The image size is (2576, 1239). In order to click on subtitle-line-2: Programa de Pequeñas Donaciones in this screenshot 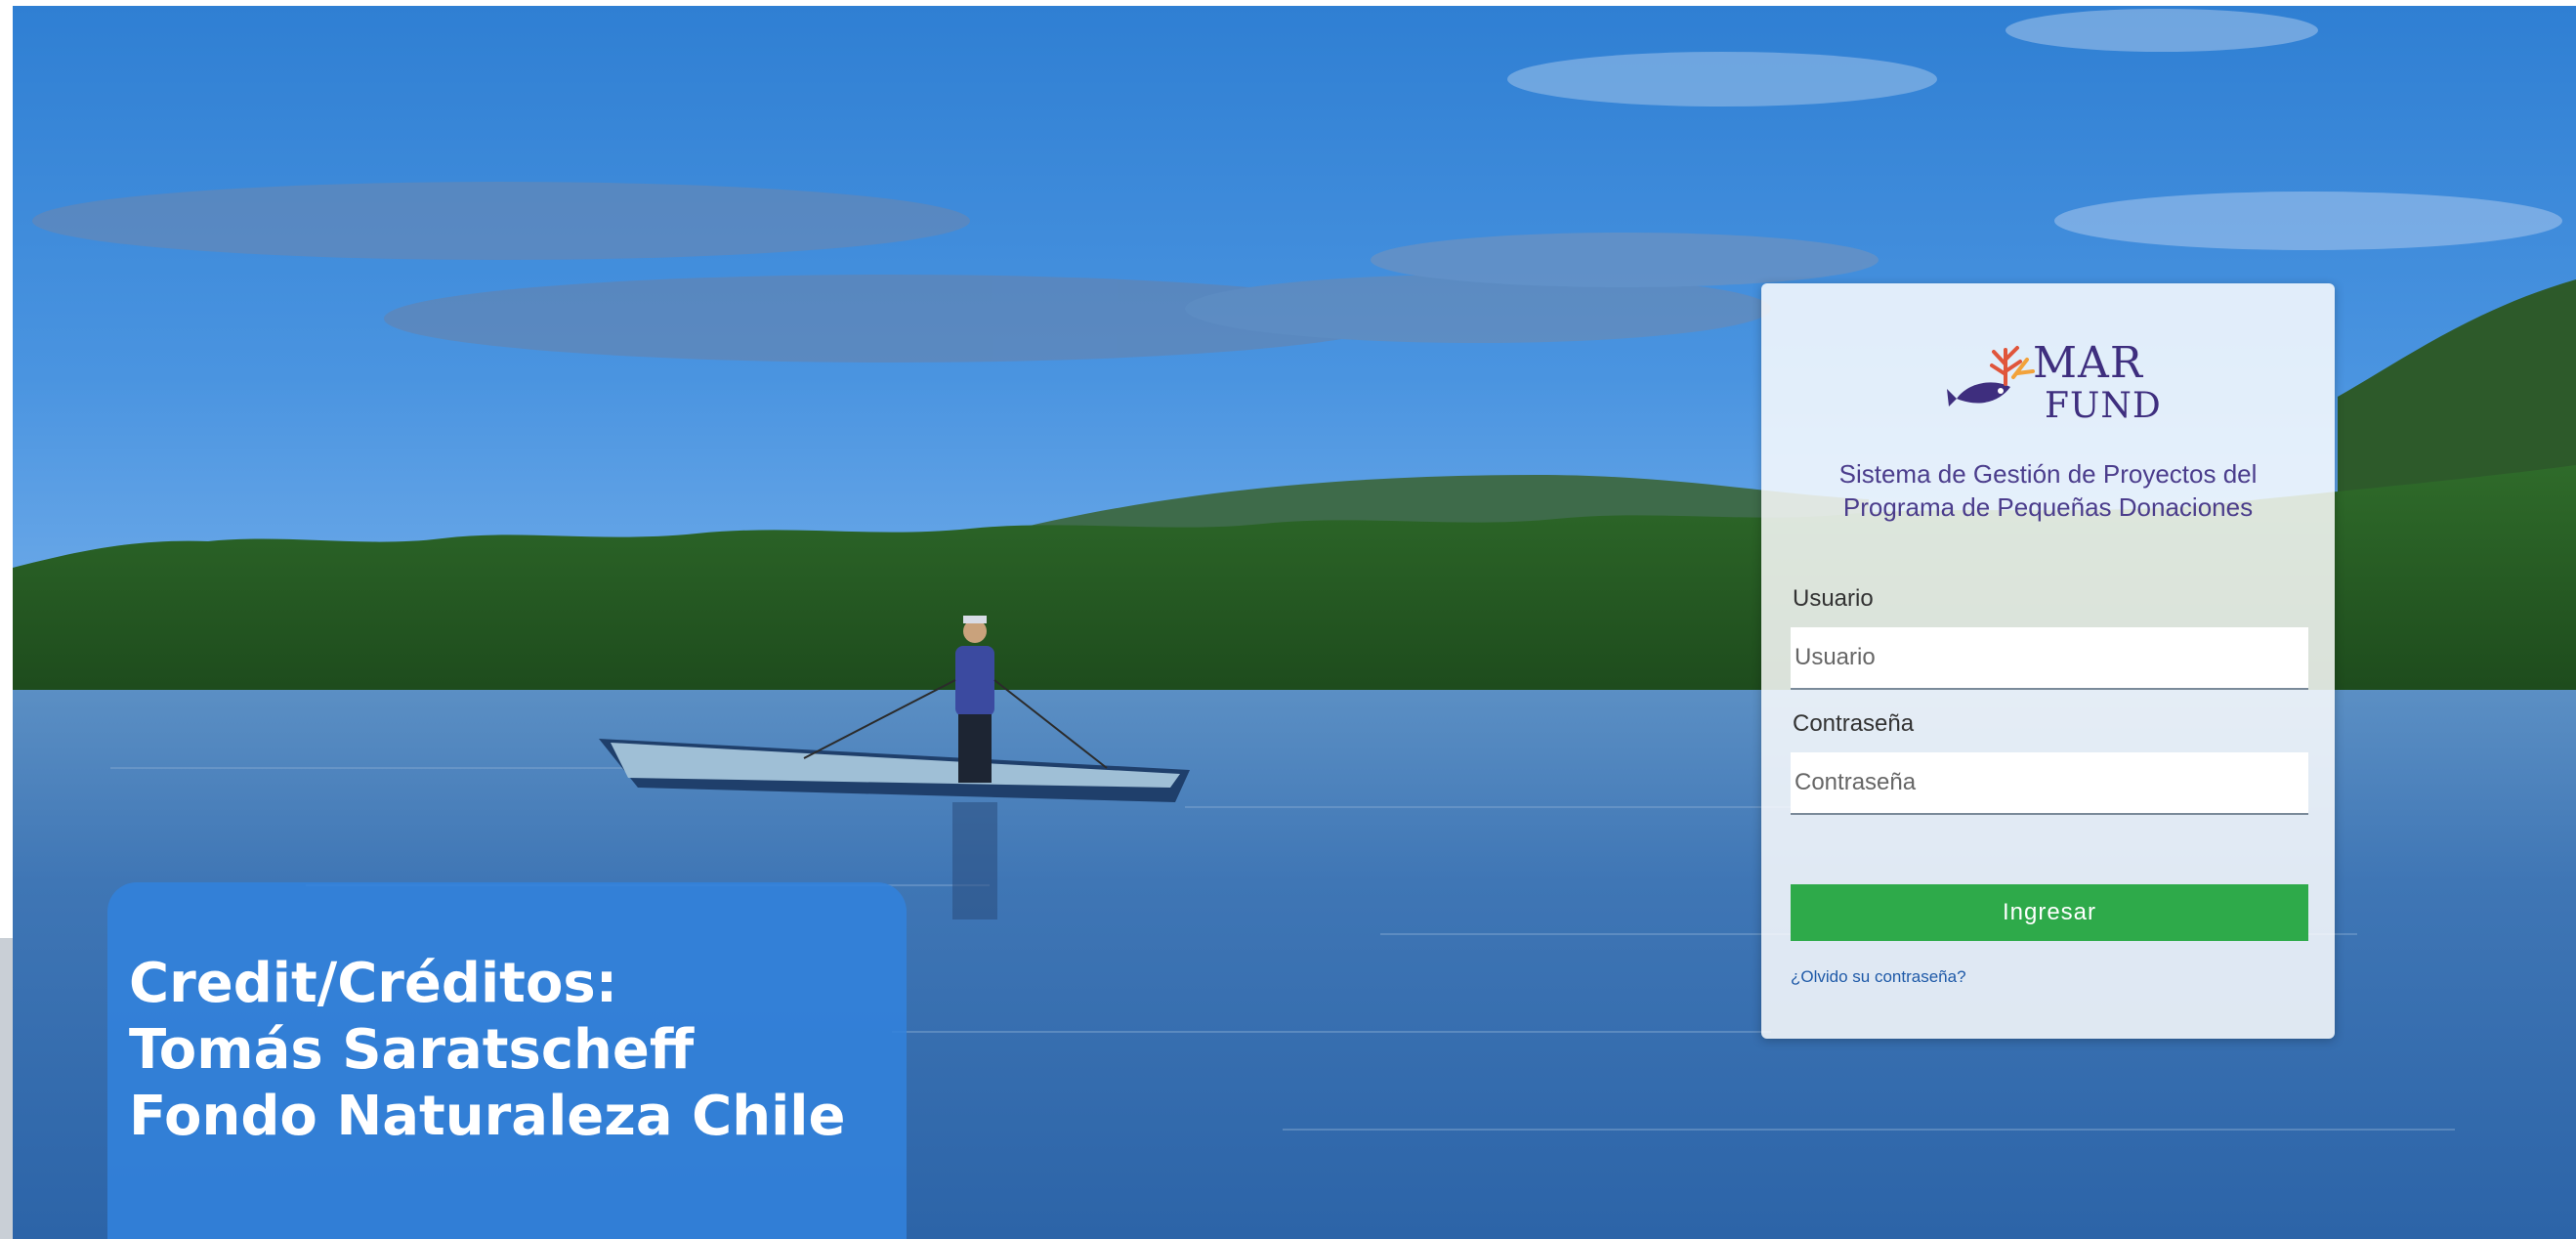, I will do `click(2048, 507)`.